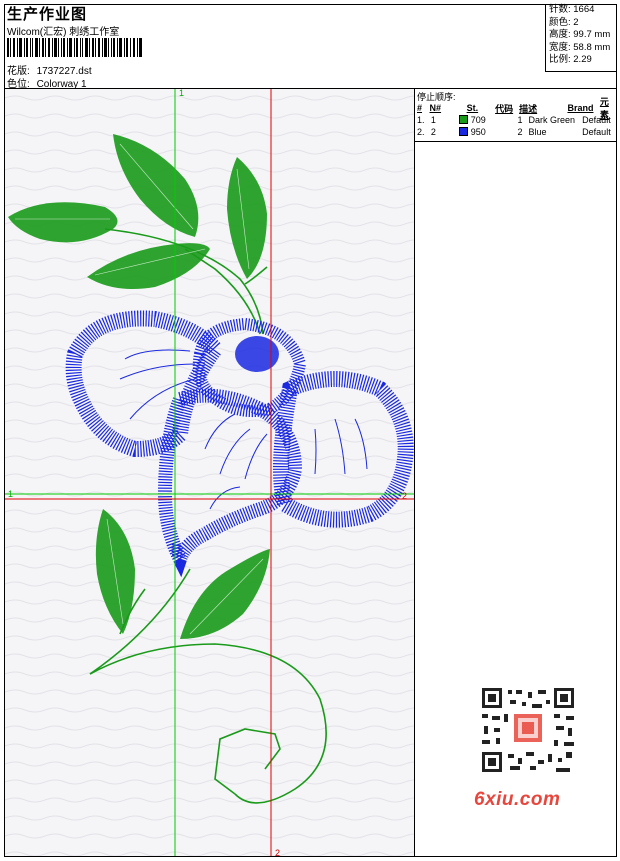 The width and height of the screenshot is (620, 861). Describe the element at coordinates (74, 47) in the screenshot. I see `barcode` at that location.